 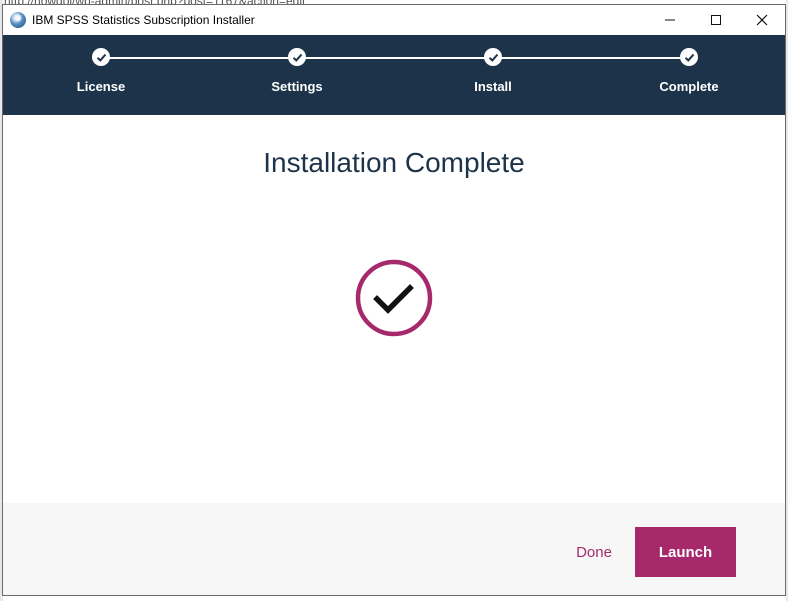 I want to click on close-icon, so click(x=762, y=20).